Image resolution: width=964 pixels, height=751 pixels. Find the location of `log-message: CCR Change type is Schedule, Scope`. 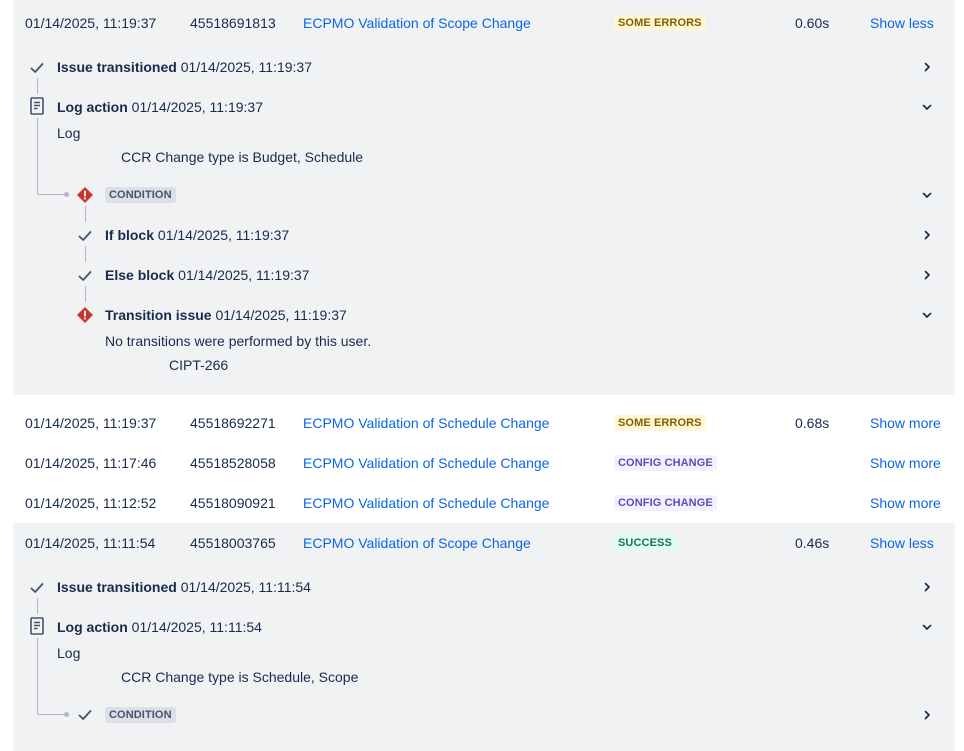

log-message: CCR Change type is Schedule, Scope is located at coordinates (240, 677).